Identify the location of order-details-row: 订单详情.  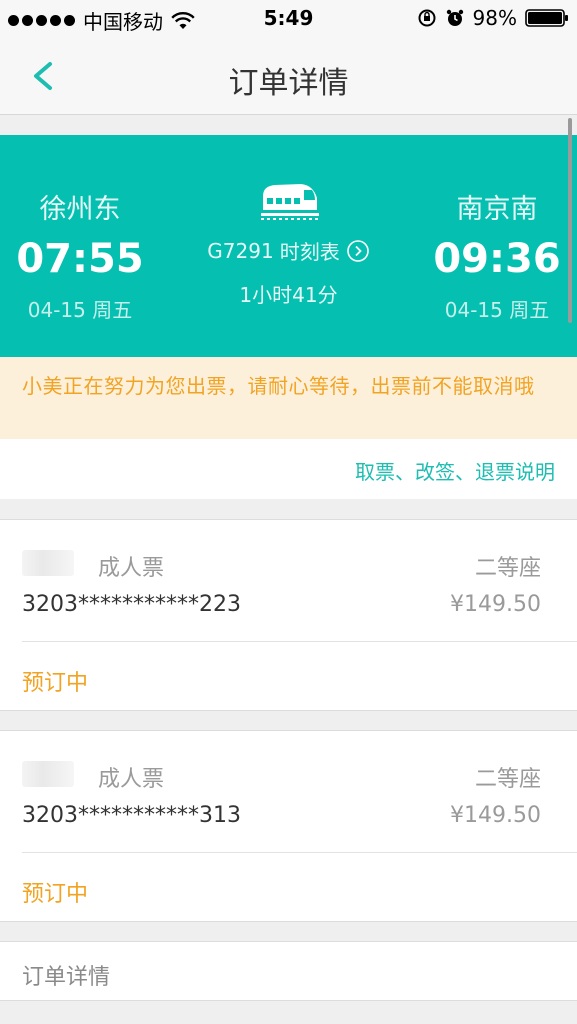
(288, 971).